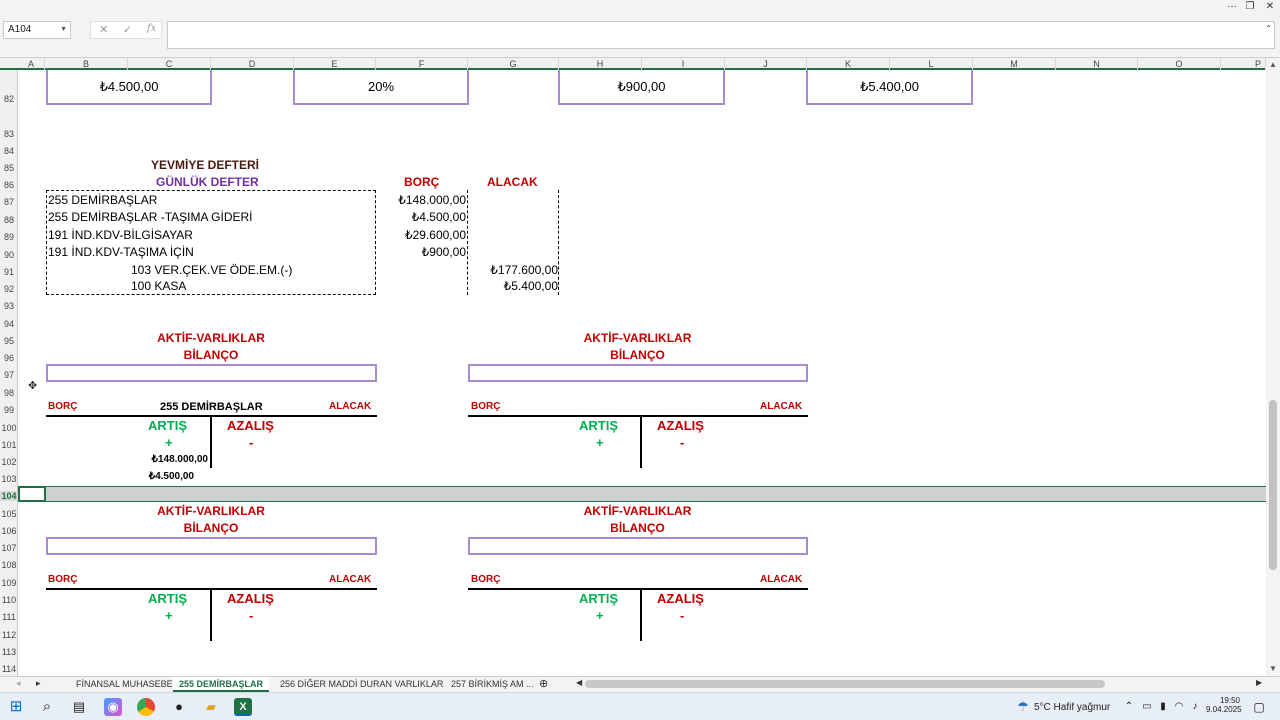 Image resolution: width=1280 pixels, height=720 pixels. I want to click on row-header: 107, so click(9, 548).